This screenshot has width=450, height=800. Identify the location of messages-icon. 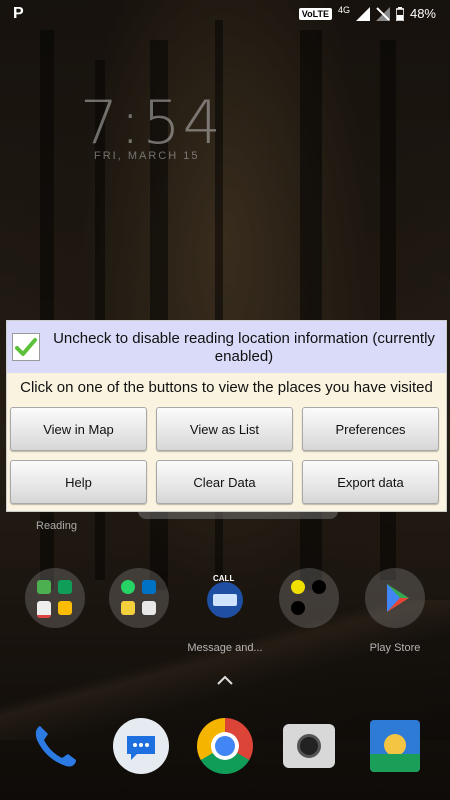
(141, 746).